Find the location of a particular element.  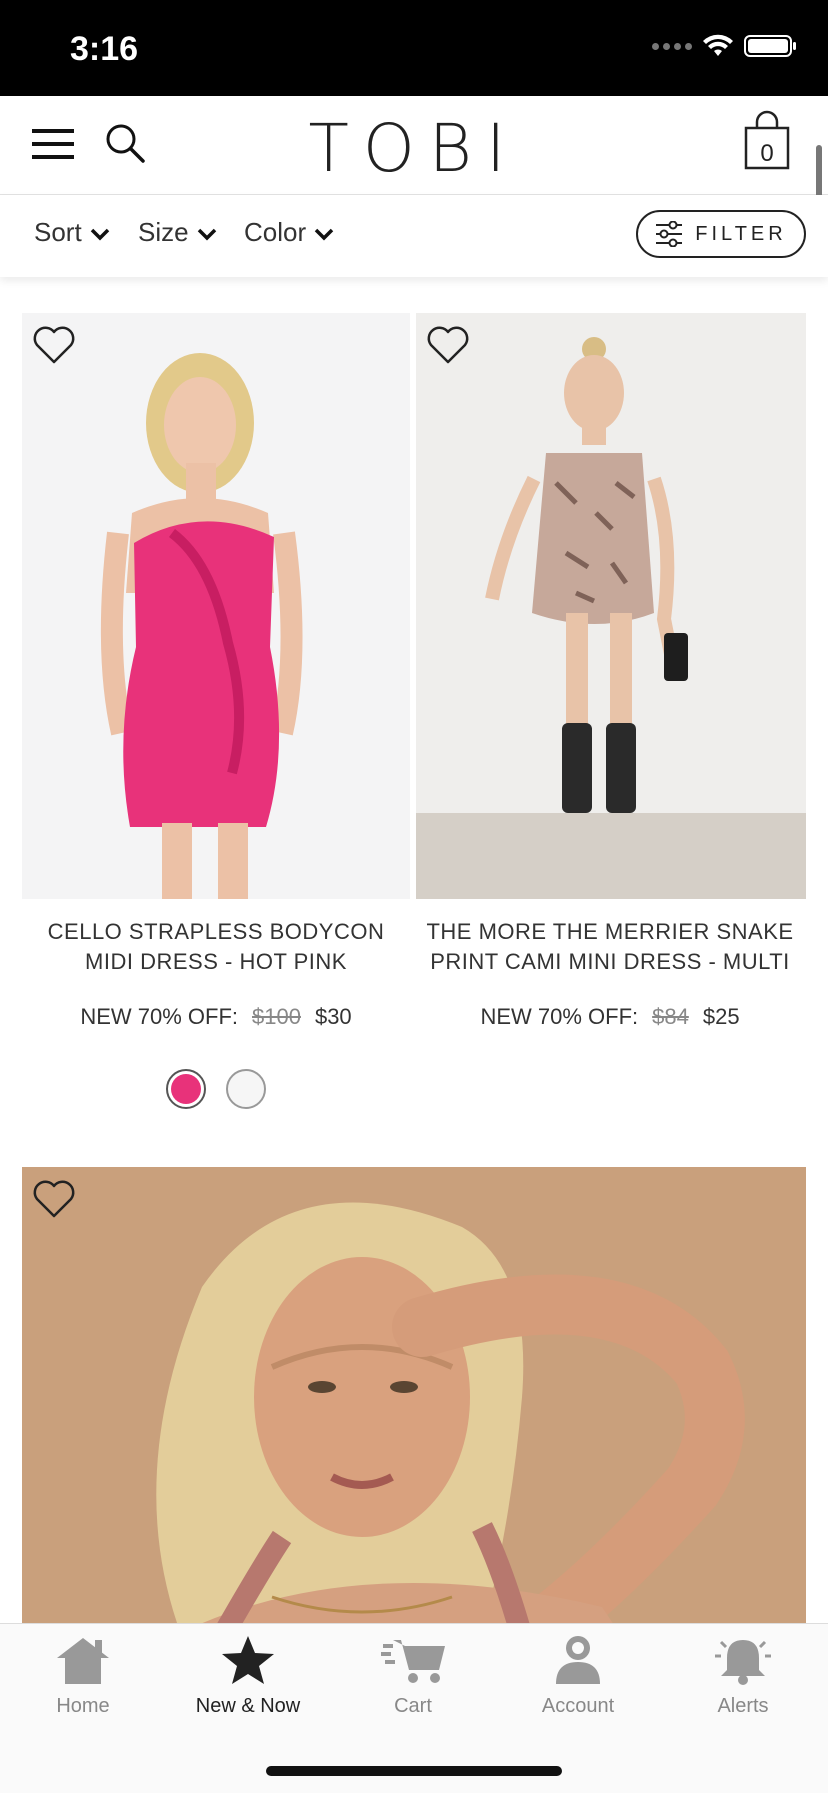

tab-new-and-now: New & Now is located at coordinates (248, 1676).